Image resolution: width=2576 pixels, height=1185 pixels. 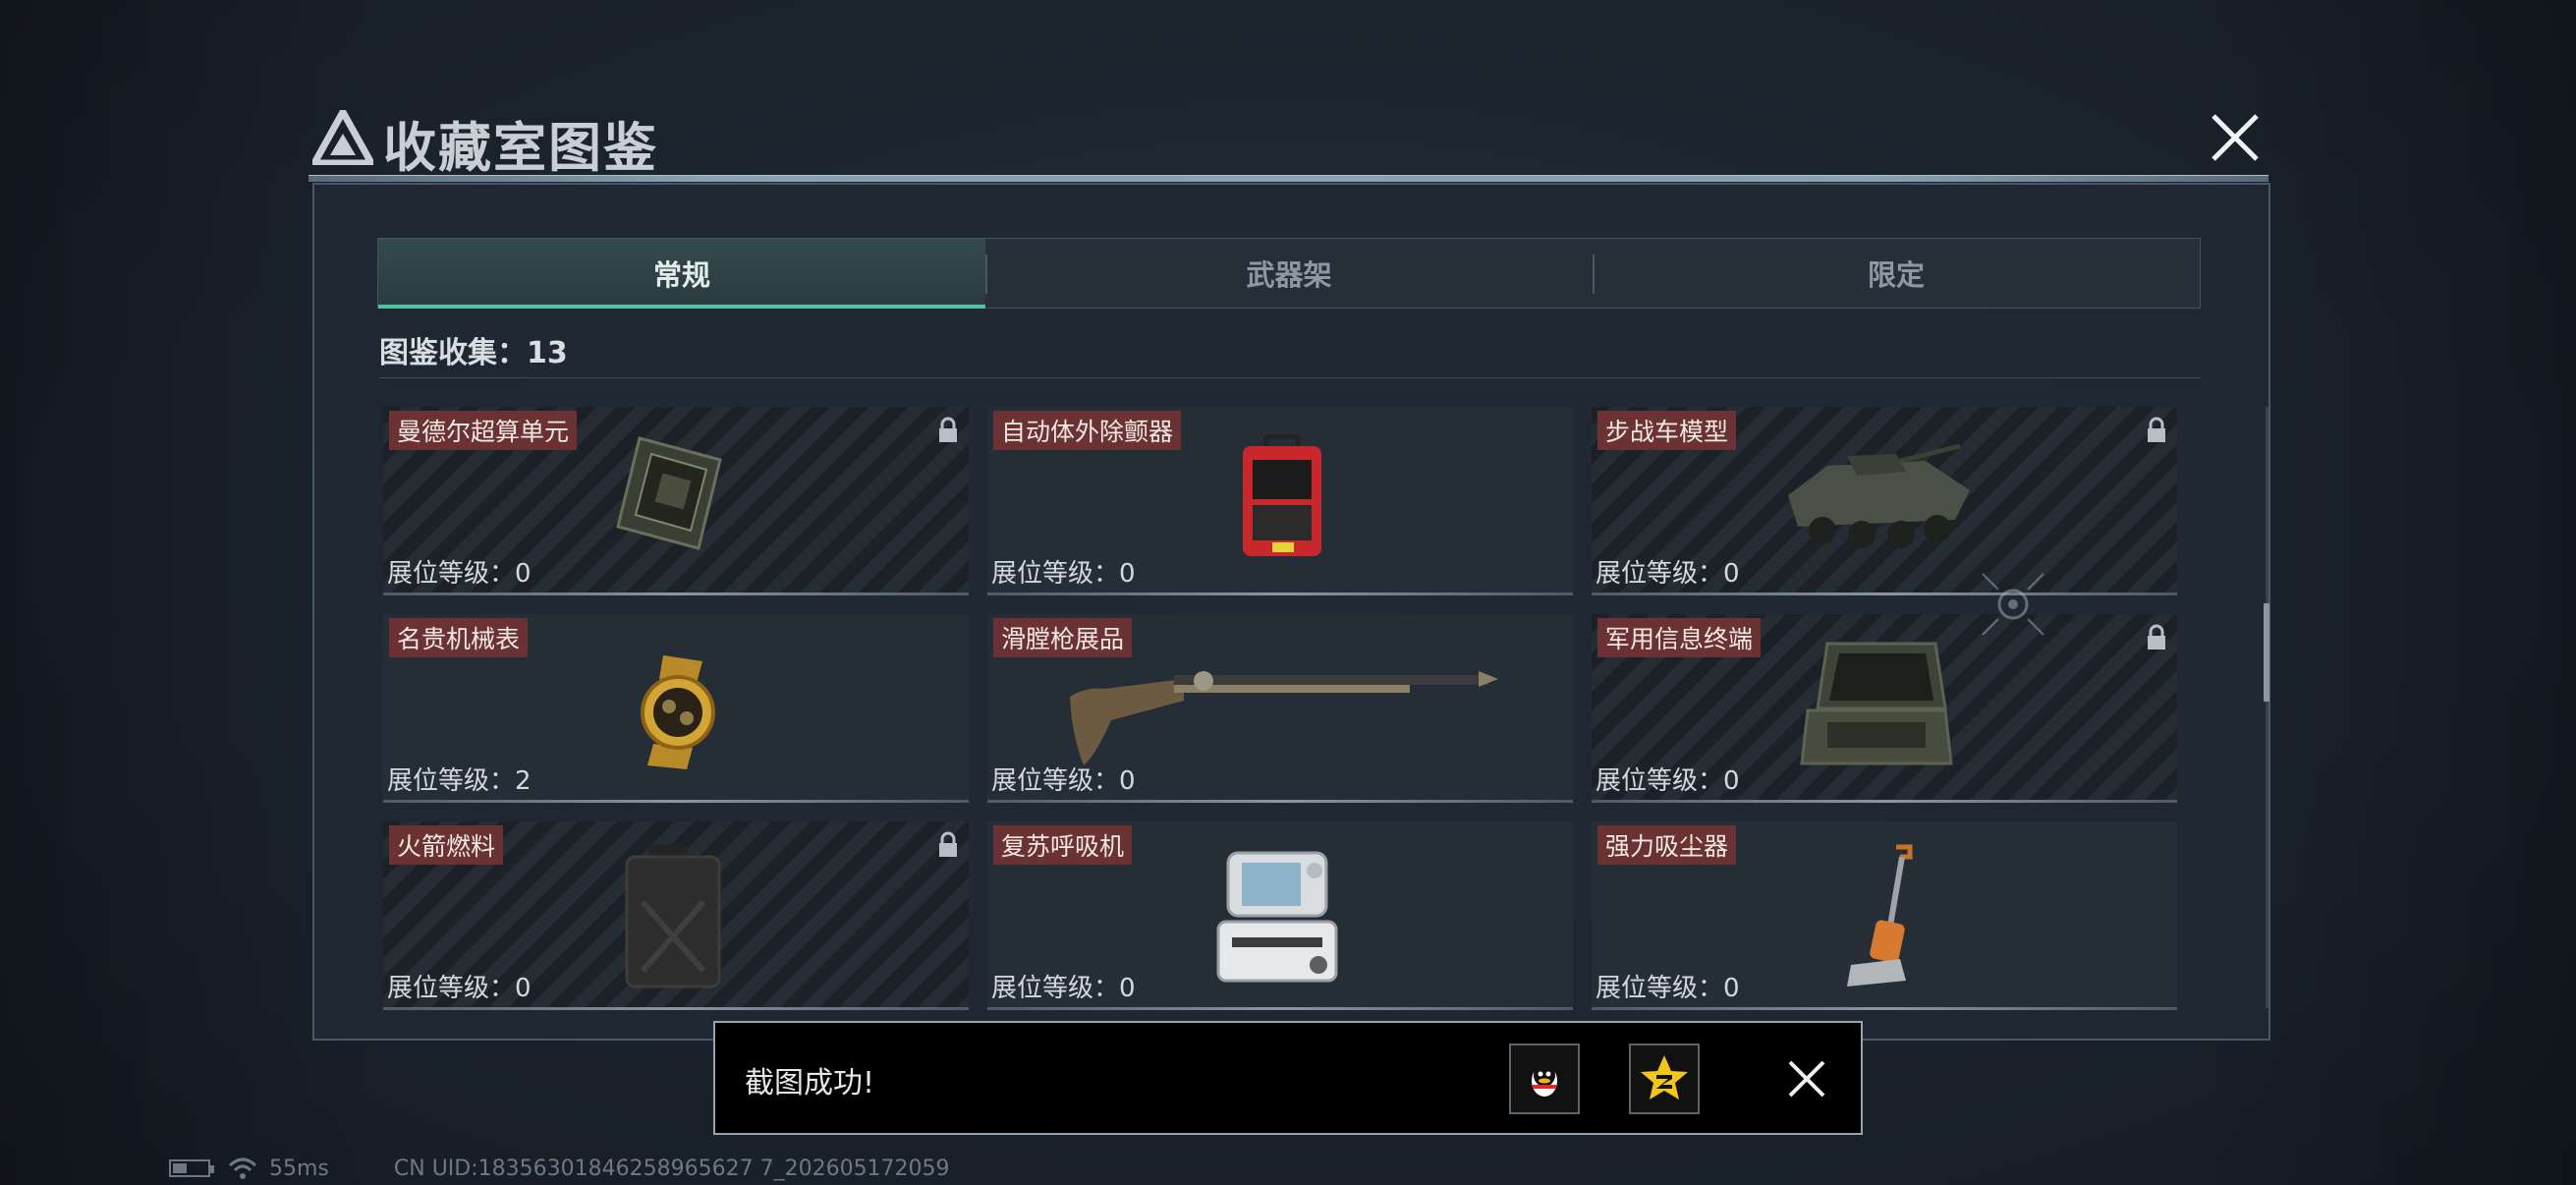 I want to click on item-name: 步战车模型, so click(x=1667, y=431).